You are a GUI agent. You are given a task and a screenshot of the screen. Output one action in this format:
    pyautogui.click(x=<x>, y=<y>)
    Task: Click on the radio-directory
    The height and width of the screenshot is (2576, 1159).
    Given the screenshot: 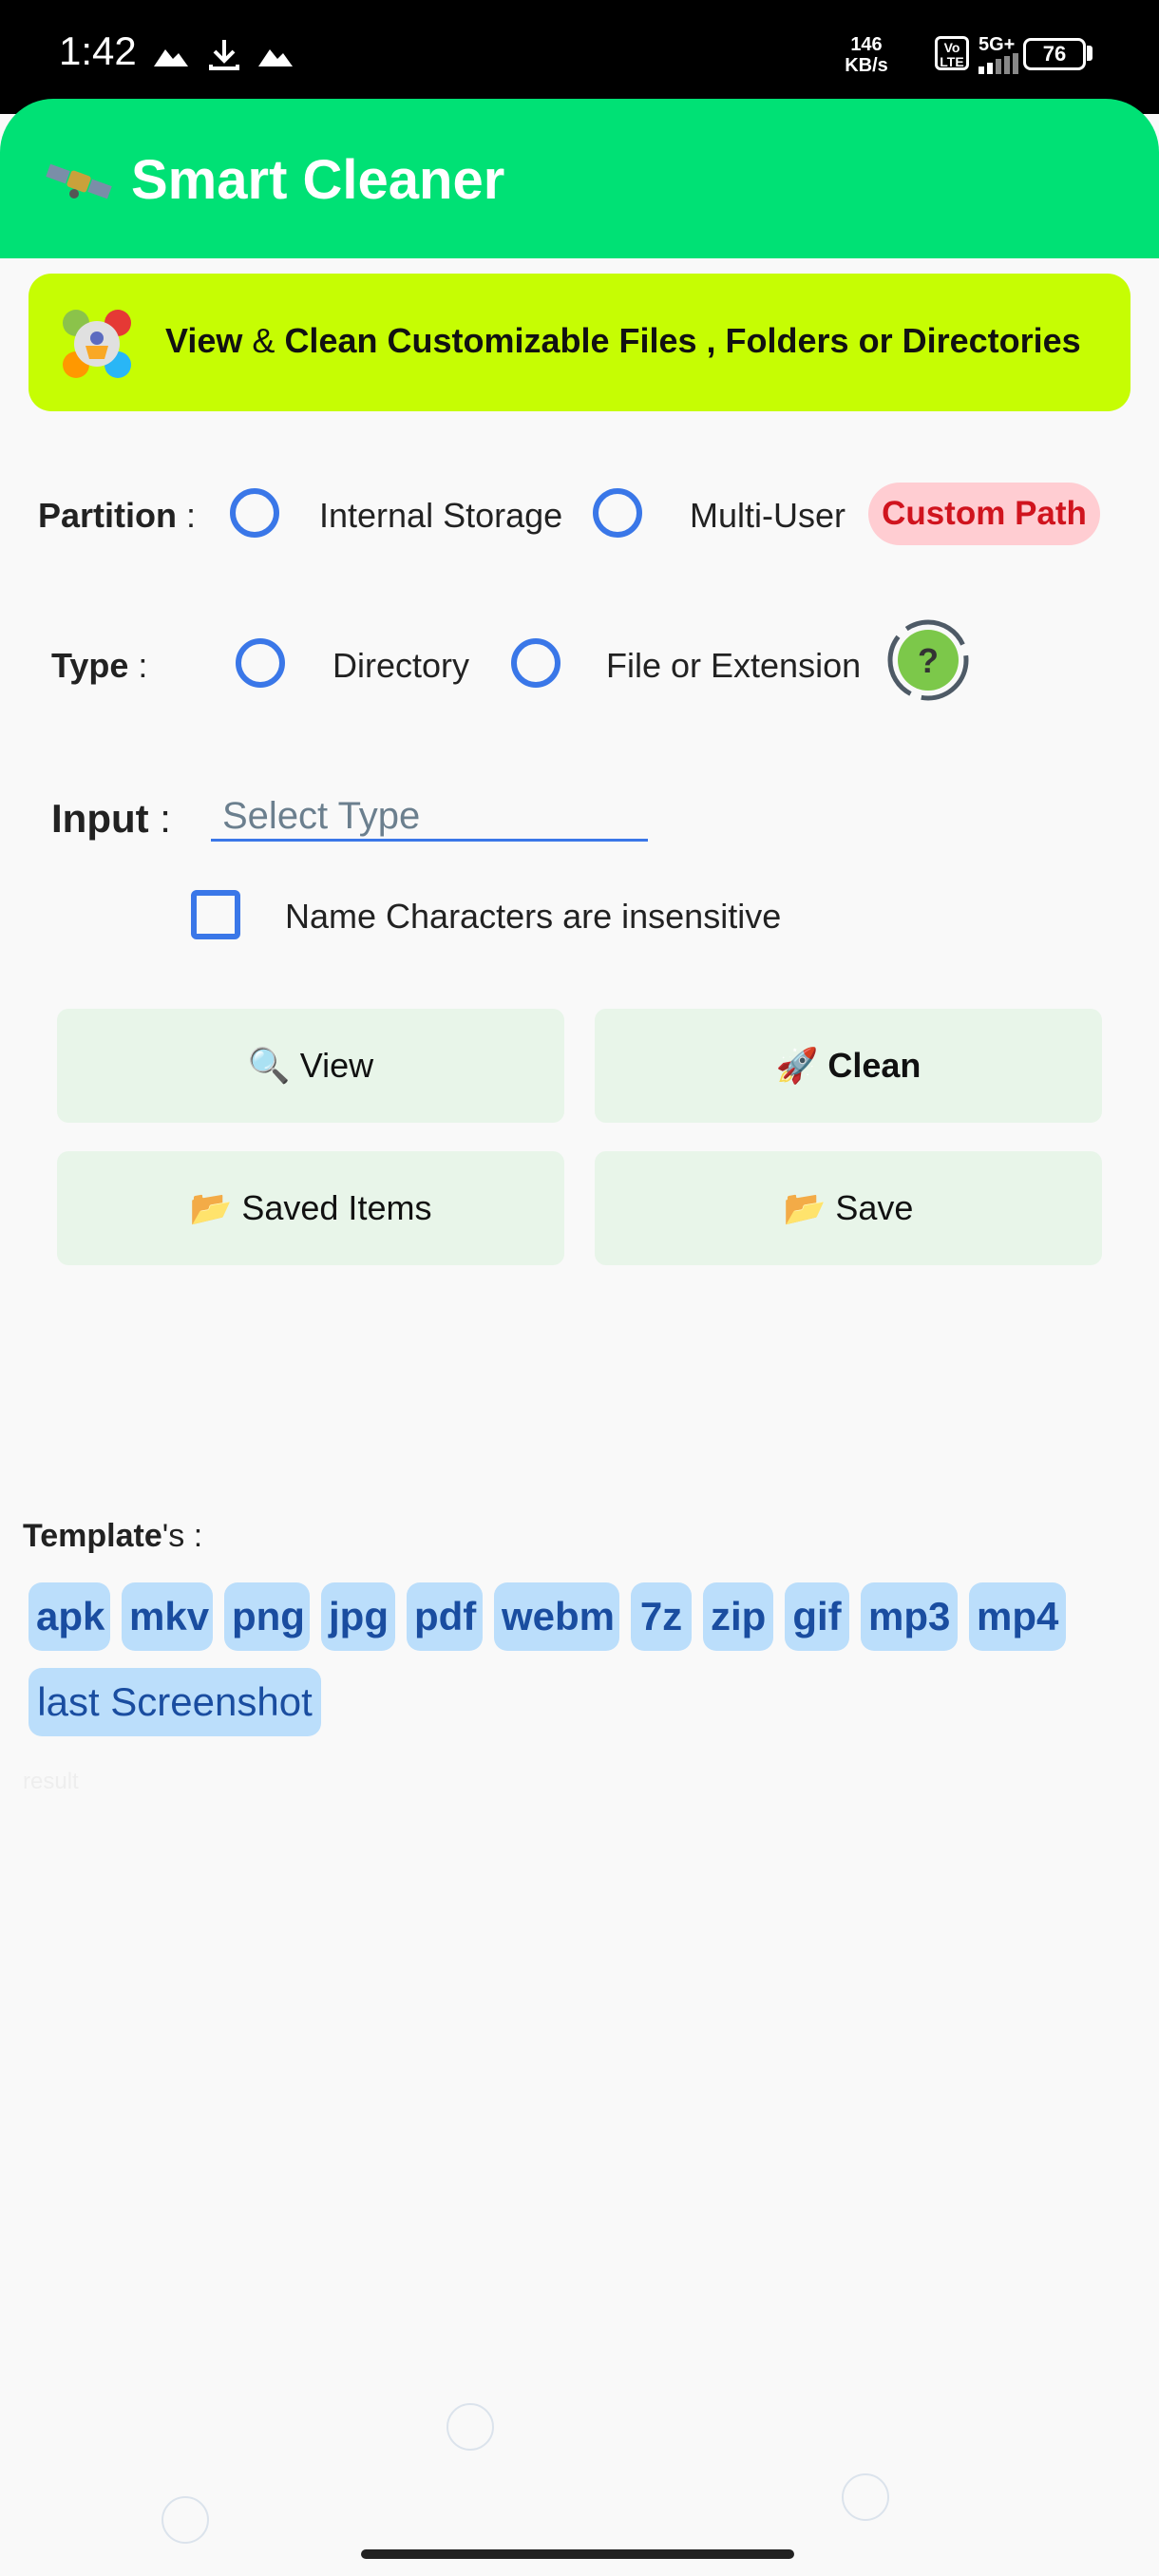 What is the action you would take?
    pyautogui.click(x=260, y=663)
    